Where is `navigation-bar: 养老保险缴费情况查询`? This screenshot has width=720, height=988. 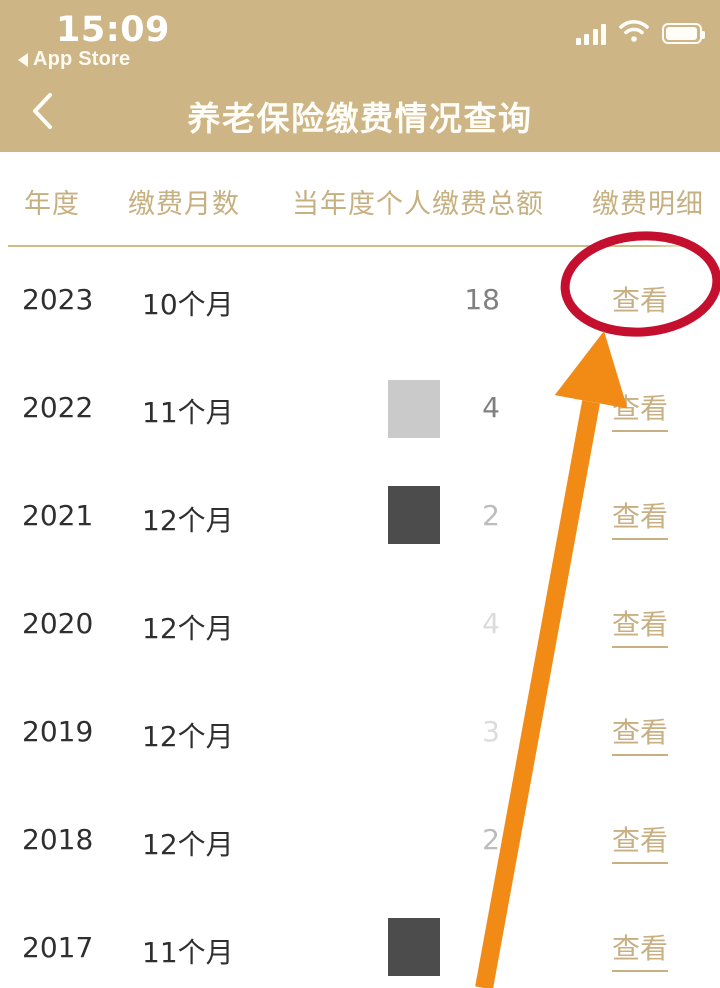
navigation-bar: 养老保险缴费情况查询 is located at coordinates (360, 117).